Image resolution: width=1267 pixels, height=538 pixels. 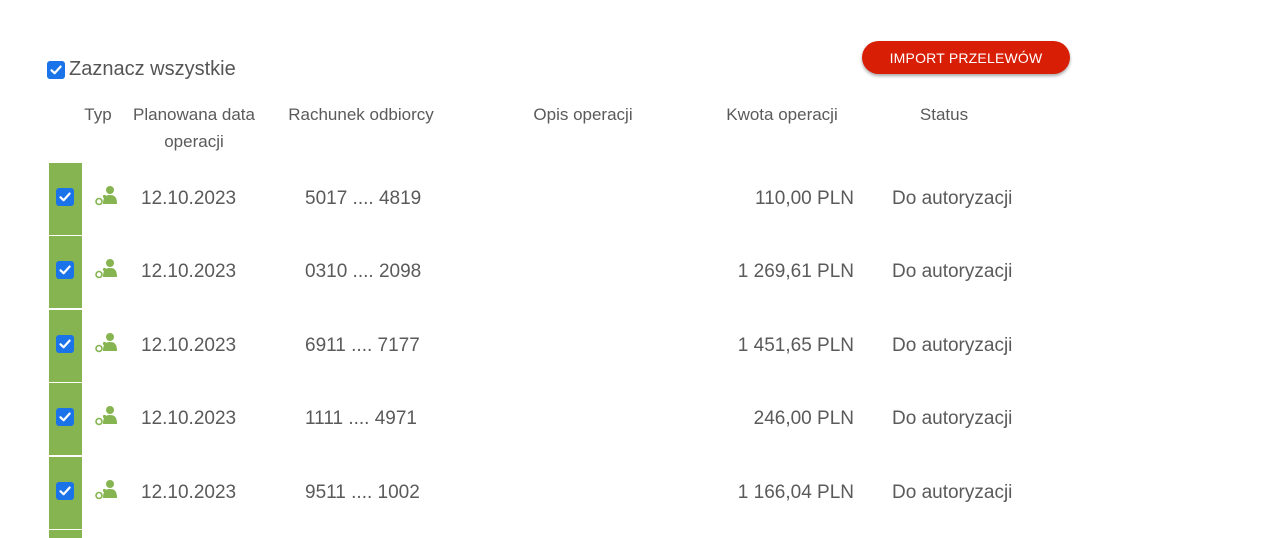 What do you see at coordinates (363, 198) in the screenshot?
I see `row-account: 5017 .... 4819` at bounding box center [363, 198].